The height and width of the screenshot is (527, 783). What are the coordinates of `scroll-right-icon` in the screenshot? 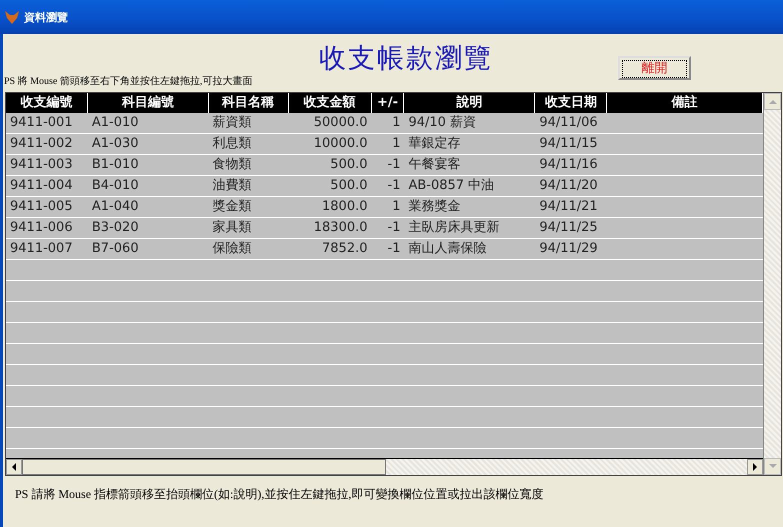 It's located at (755, 467).